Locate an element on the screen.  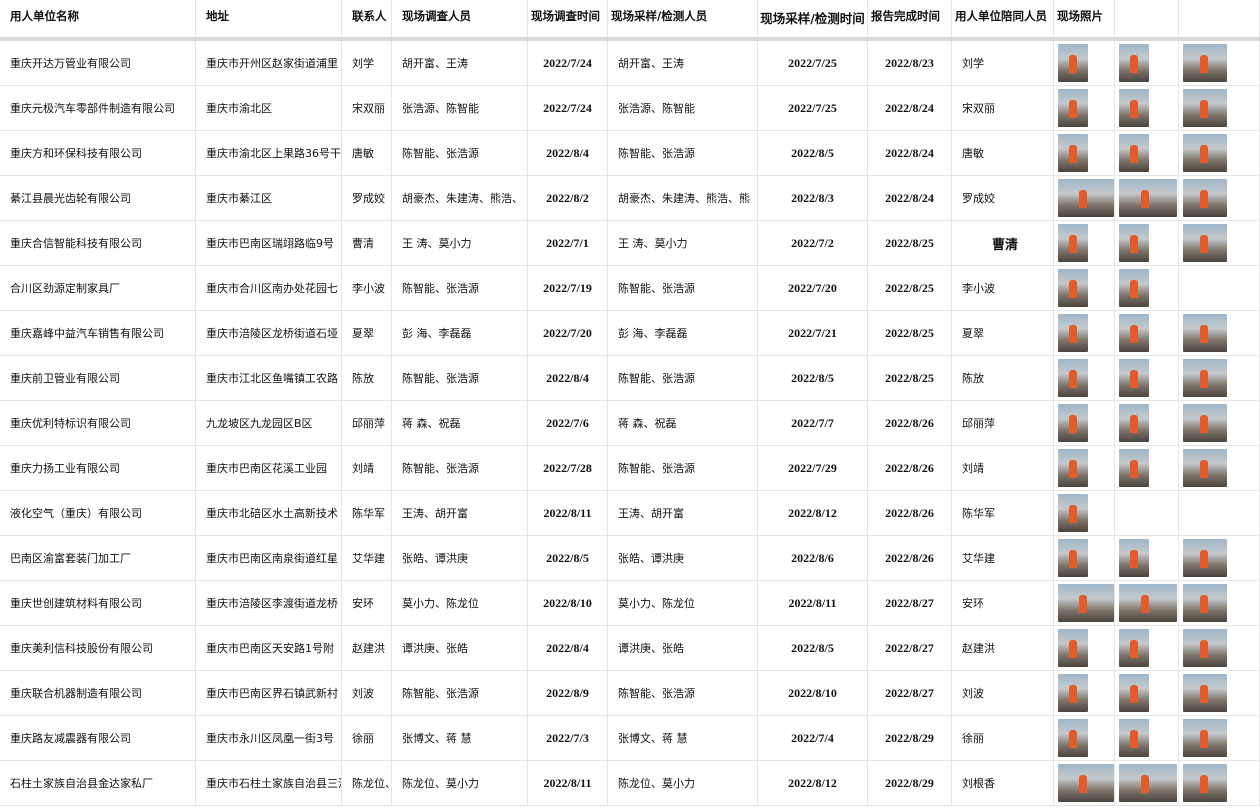
cell-survey-date: 2022/7/6 is located at coordinates (568, 423).